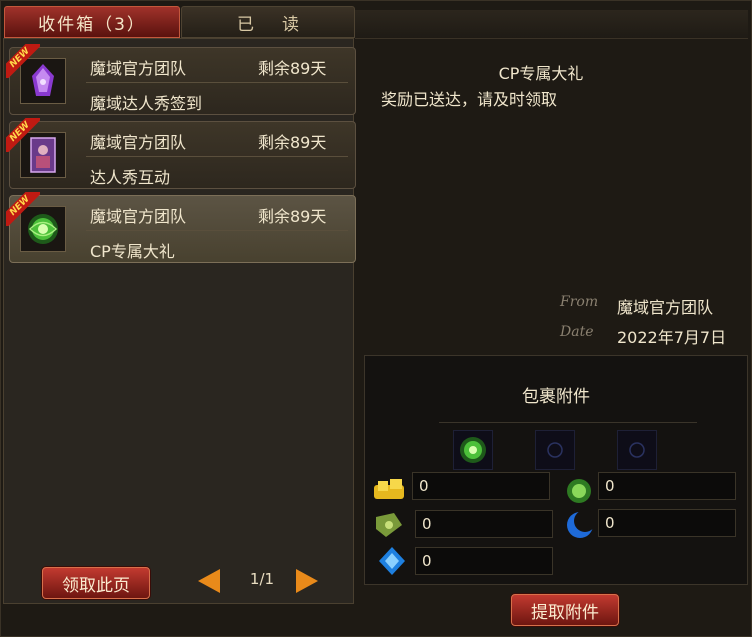 This screenshot has height=637, width=752. I want to click on date-value: 2022年7月7日, so click(672, 337).